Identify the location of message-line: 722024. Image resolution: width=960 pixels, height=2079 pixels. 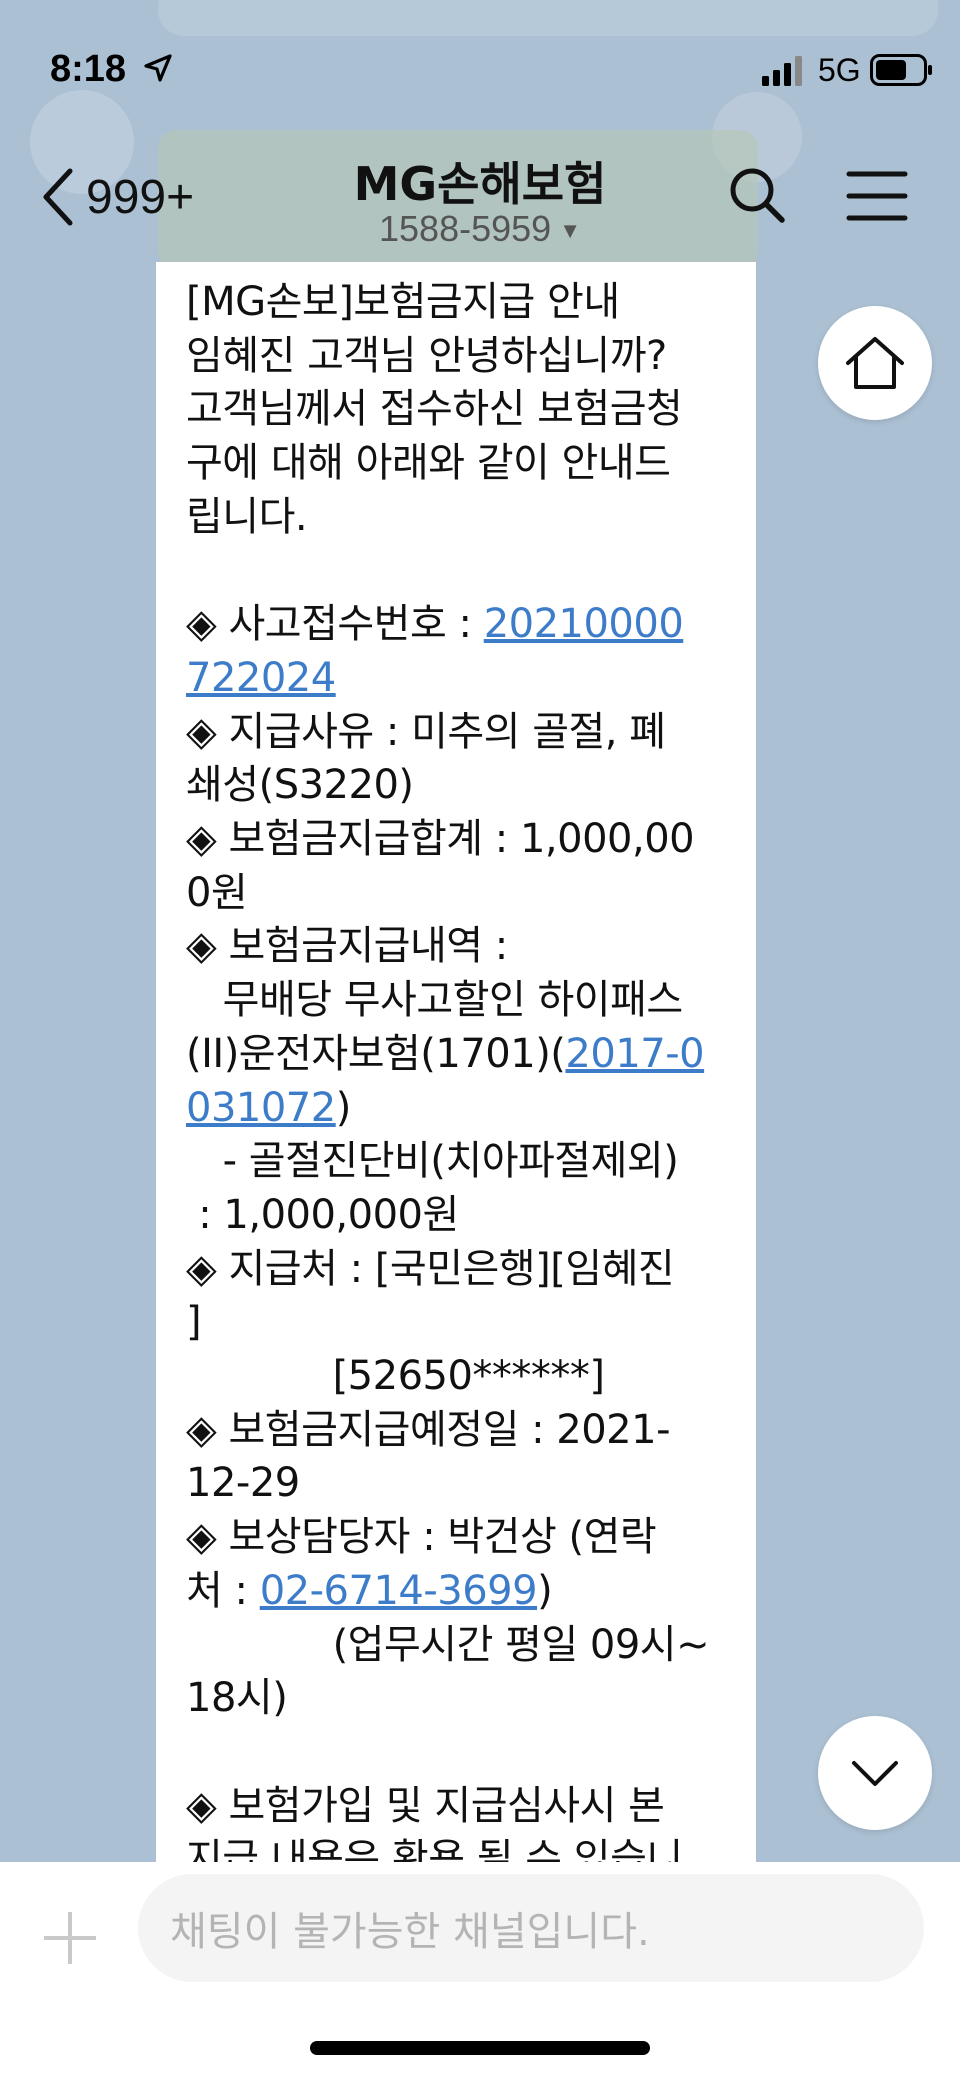
(457, 679).